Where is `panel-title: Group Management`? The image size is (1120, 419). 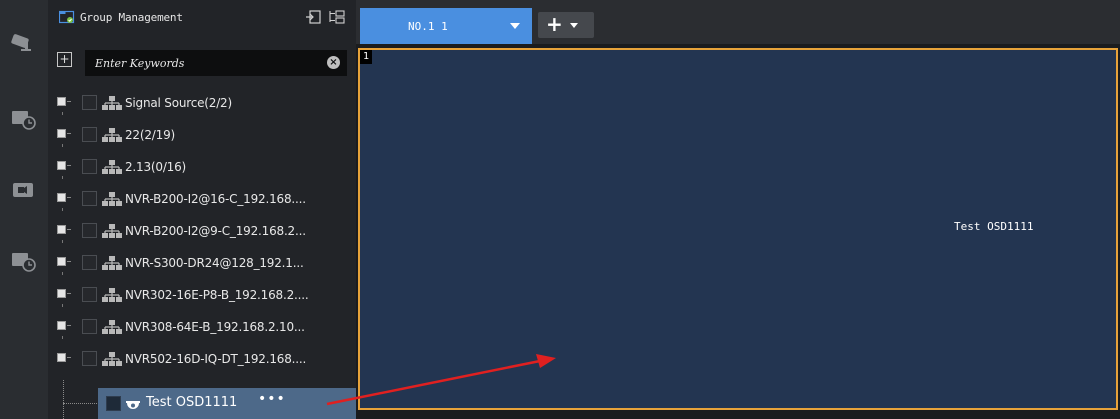 panel-title: Group Management is located at coordinates (131, 17).